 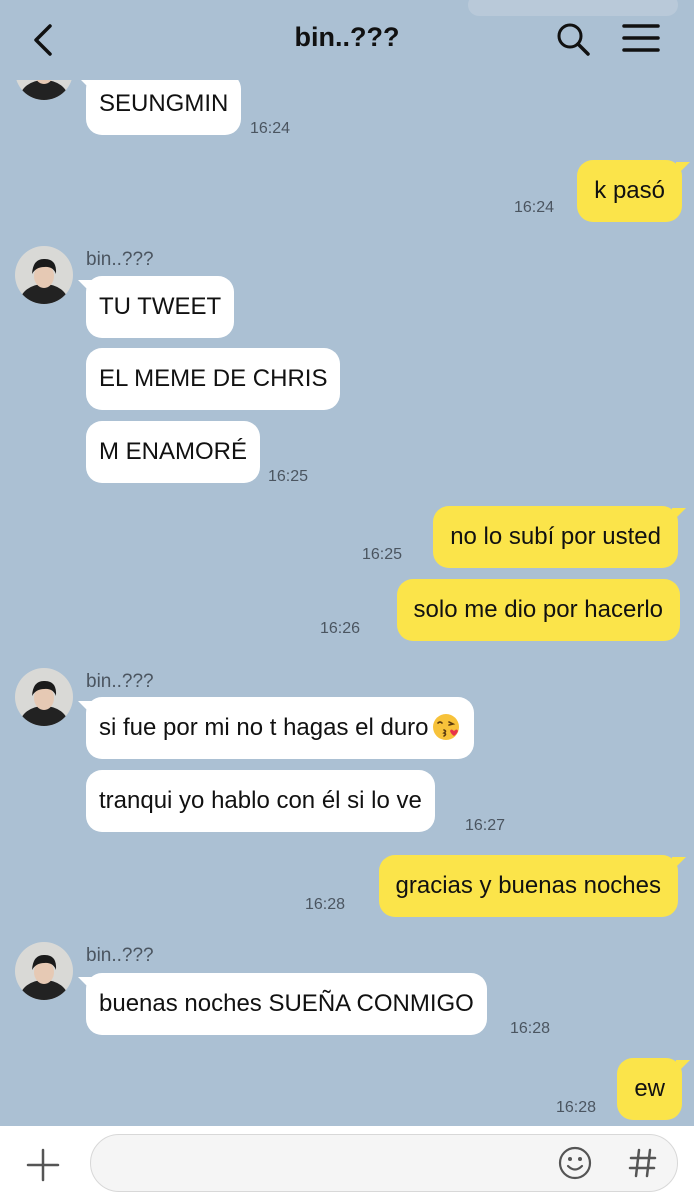 I want to click on message-bubble: TU TWEET, so click(x=160, y=307).